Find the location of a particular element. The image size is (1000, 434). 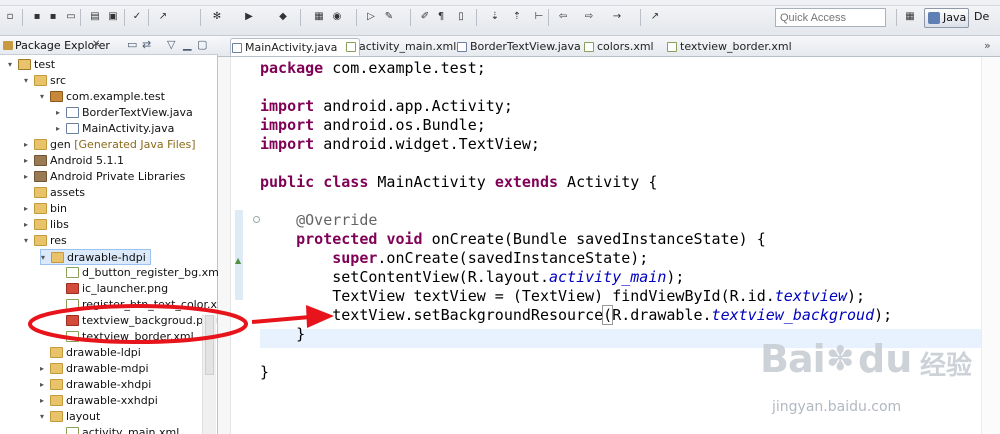

tree-item: ▾ com.example.test is located at coordinates (102, 97).